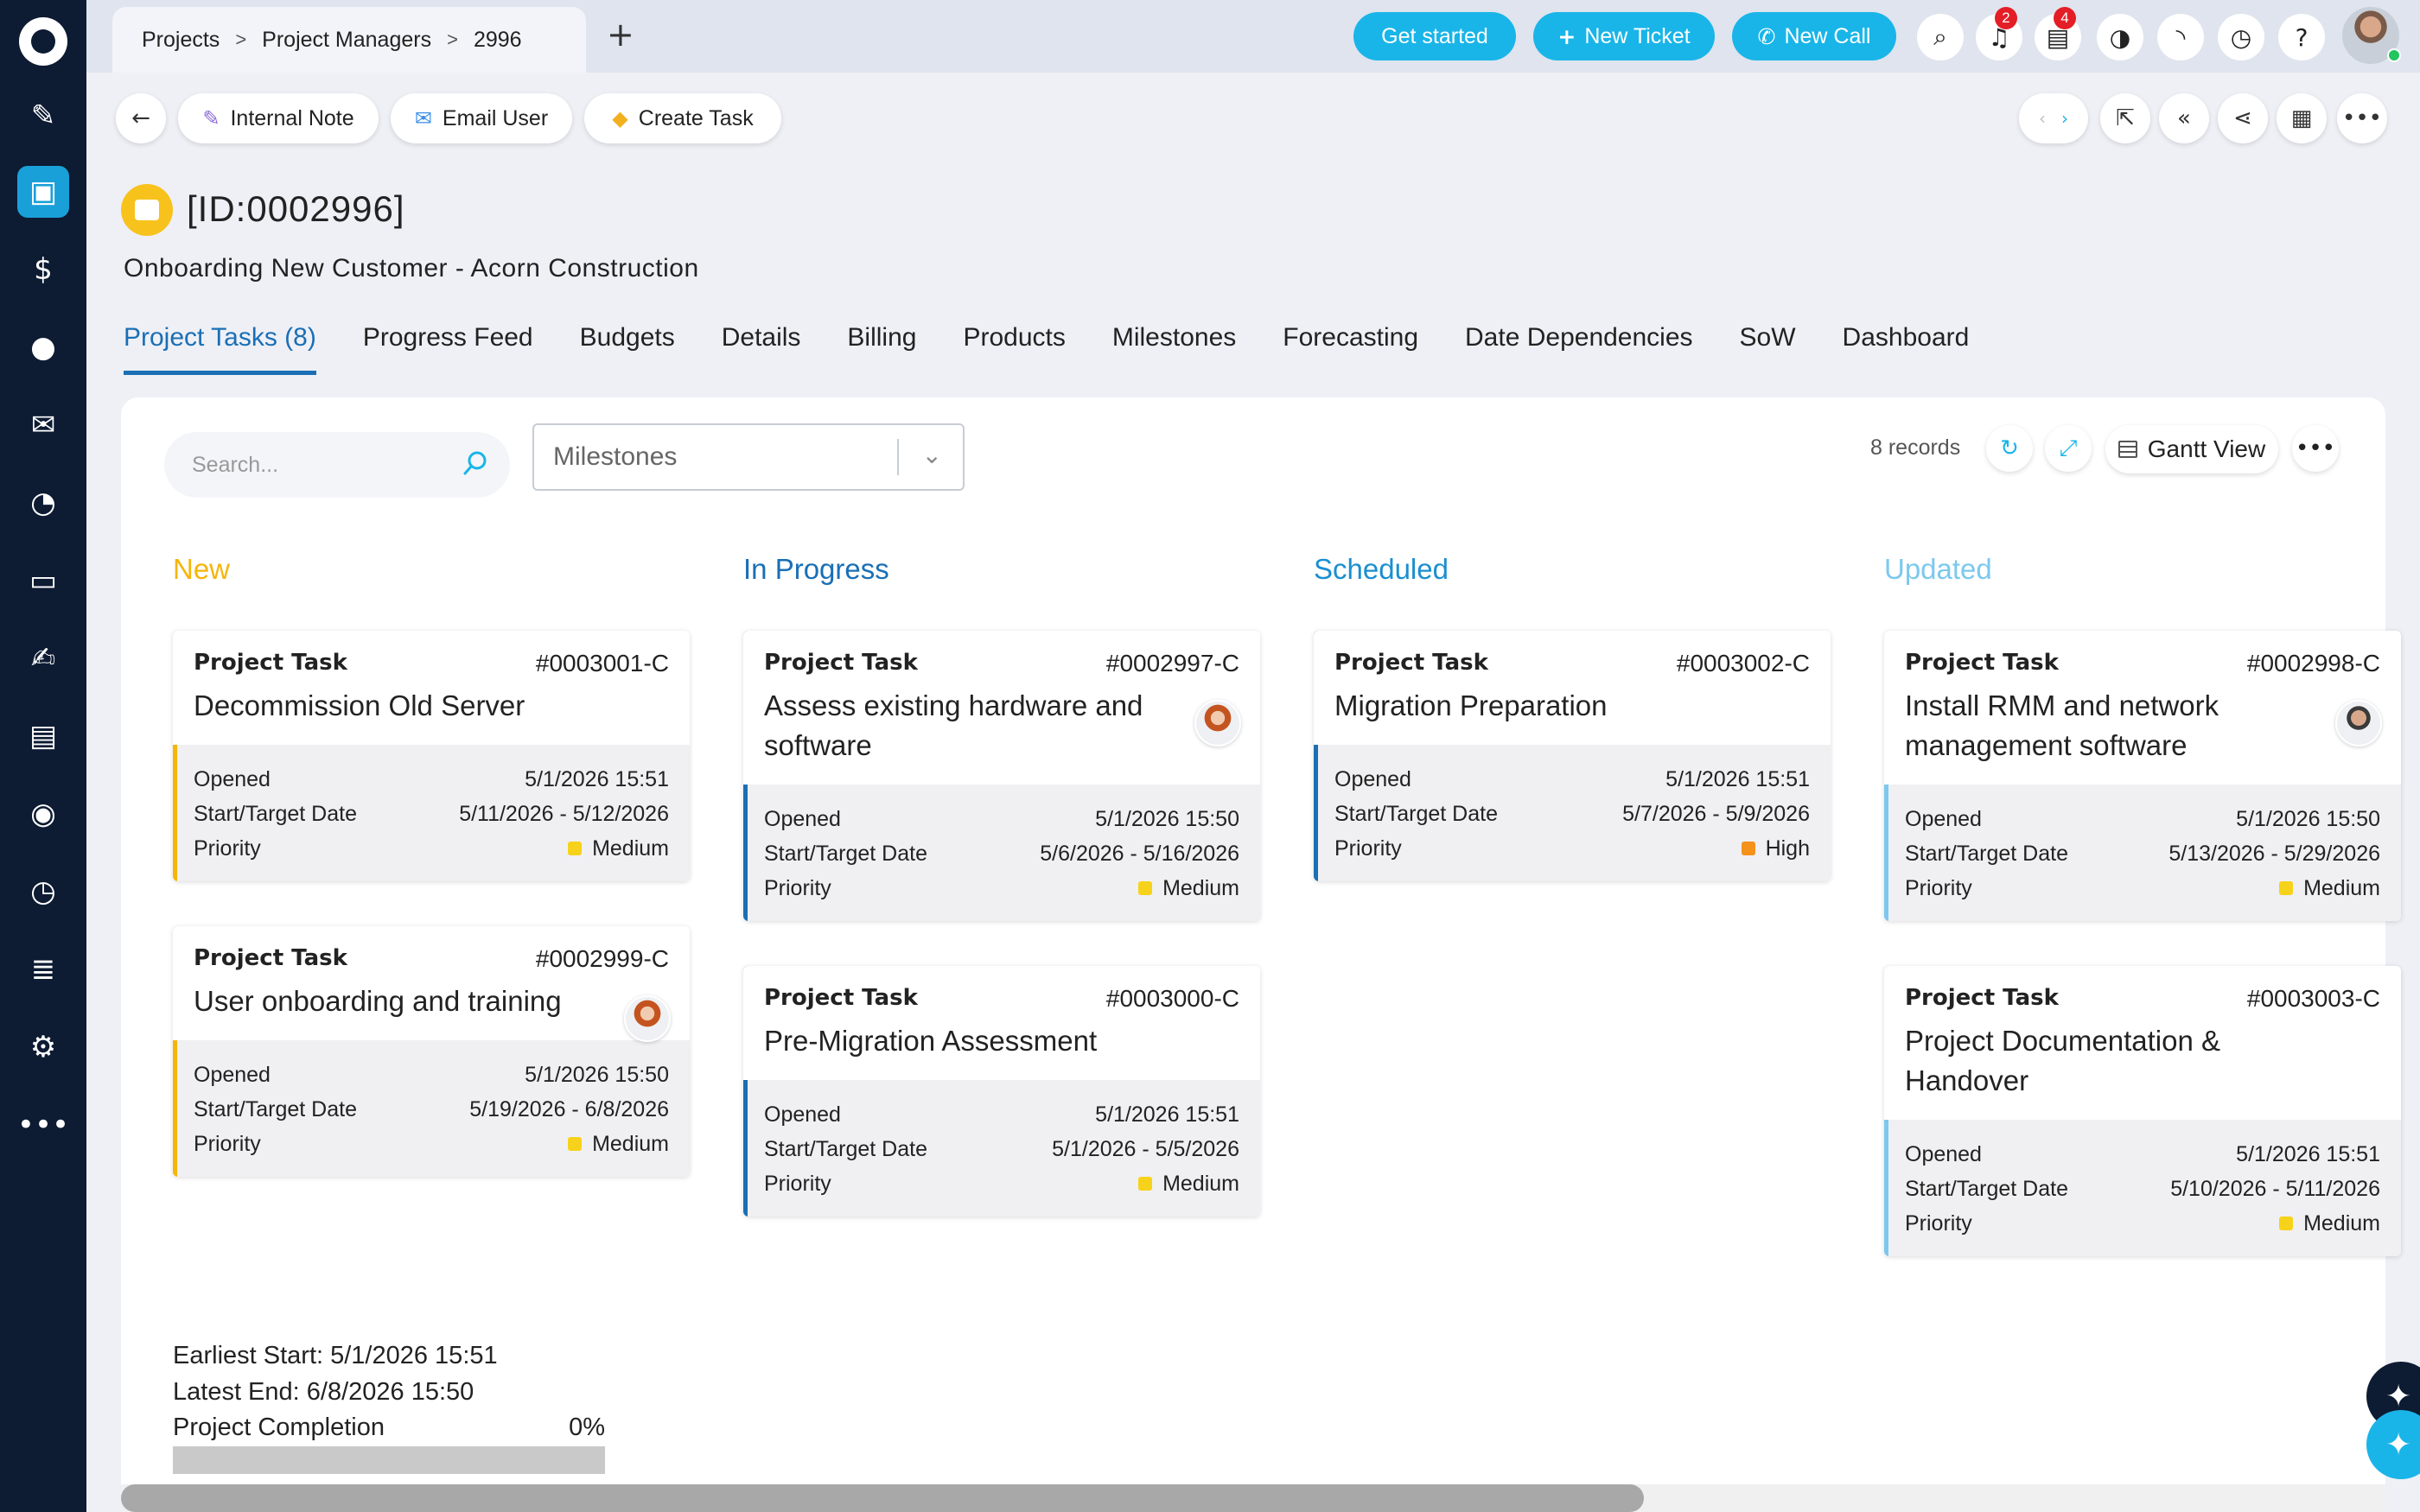 Image resolution: width=2420 pixels, height=1512 pixels. What do you see at coordinates (682, 118) in the screenshot?
I see `create-task-button: ◆ Create Task` at bounding box center [682, 118].